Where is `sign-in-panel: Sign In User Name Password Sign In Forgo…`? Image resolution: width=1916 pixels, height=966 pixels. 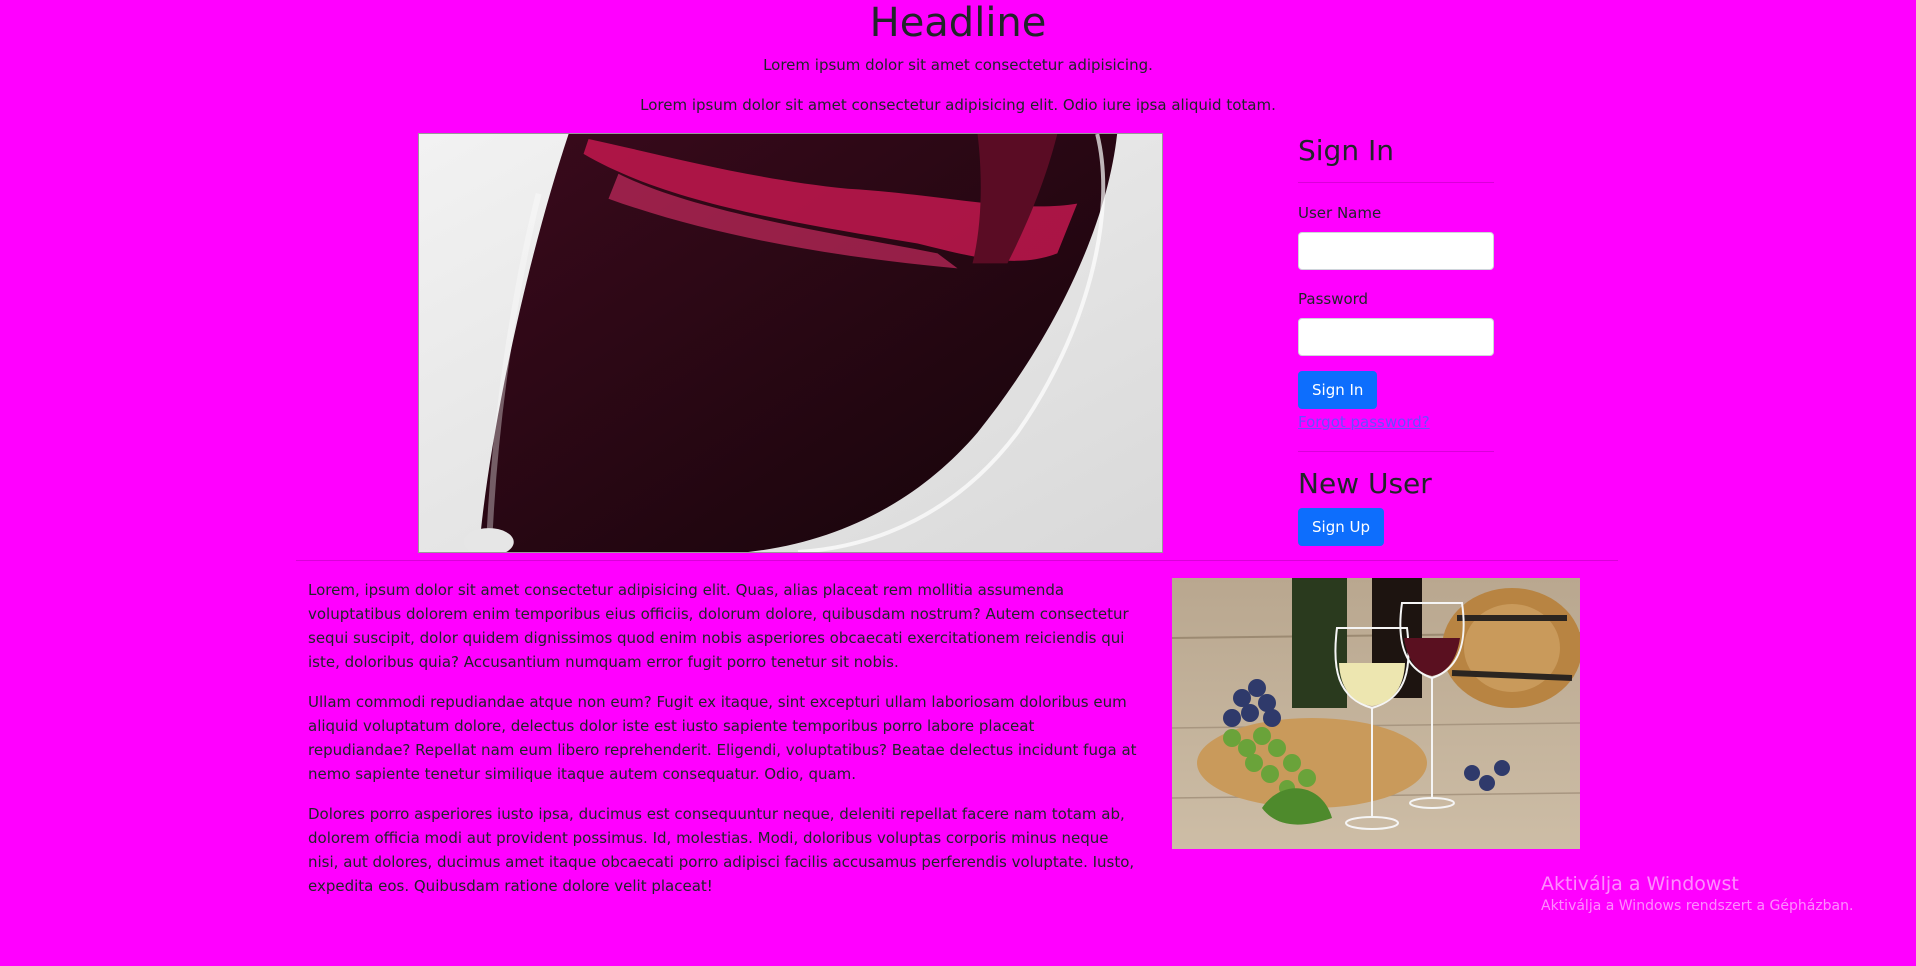
sign-in-panel: Sign In User Name Password Sign In Forgo… is located at coordinates (1396, 339).